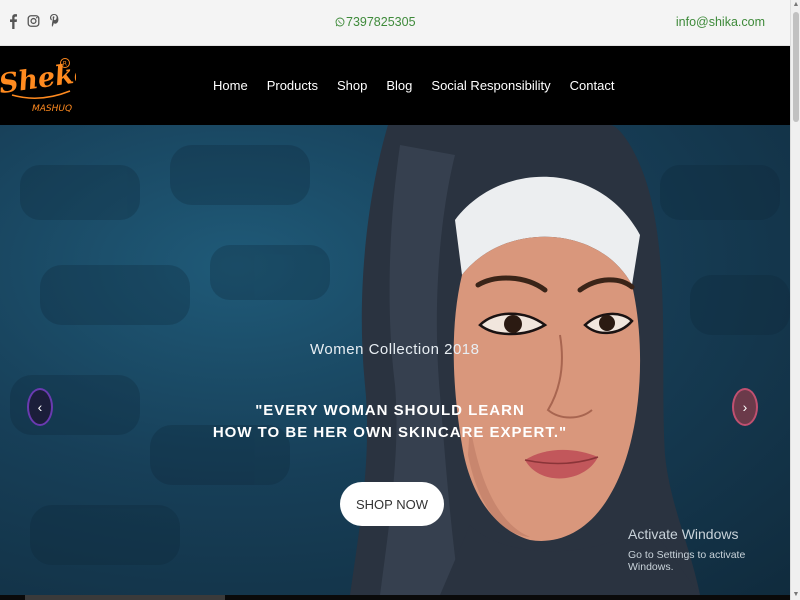 The height and width of the screenshot is (600, 800). What do you see at coordinates (54, 21) in the screenshot?
I see `pinterest-icon` at bounding box center [54, 21].